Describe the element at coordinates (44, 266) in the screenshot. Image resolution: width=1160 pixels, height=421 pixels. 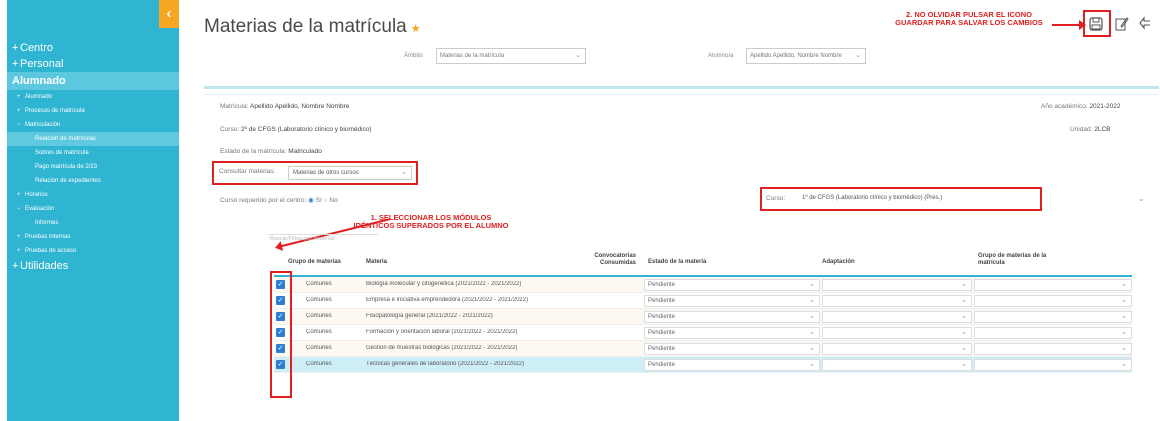
I see `sidebar-item-label: Utilidades` at that location.